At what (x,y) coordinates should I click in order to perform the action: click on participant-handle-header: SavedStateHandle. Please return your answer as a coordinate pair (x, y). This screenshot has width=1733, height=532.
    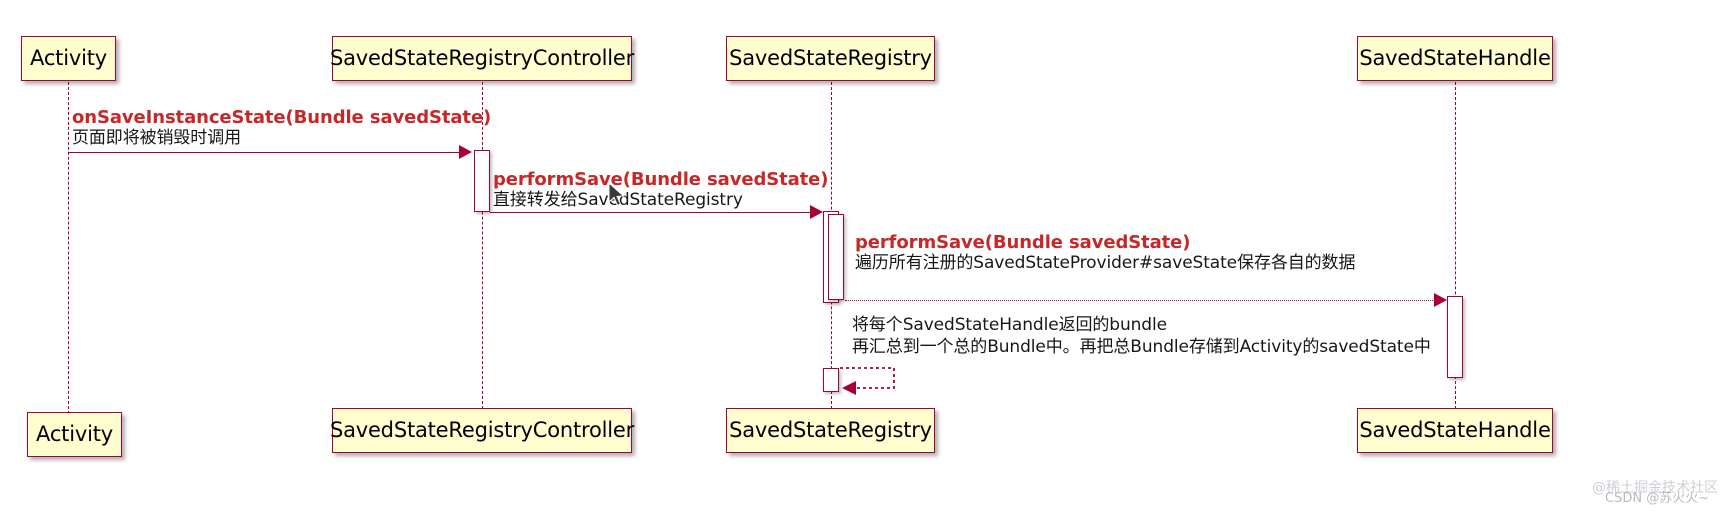
    Looking at the image, I should click on (1455, 58).